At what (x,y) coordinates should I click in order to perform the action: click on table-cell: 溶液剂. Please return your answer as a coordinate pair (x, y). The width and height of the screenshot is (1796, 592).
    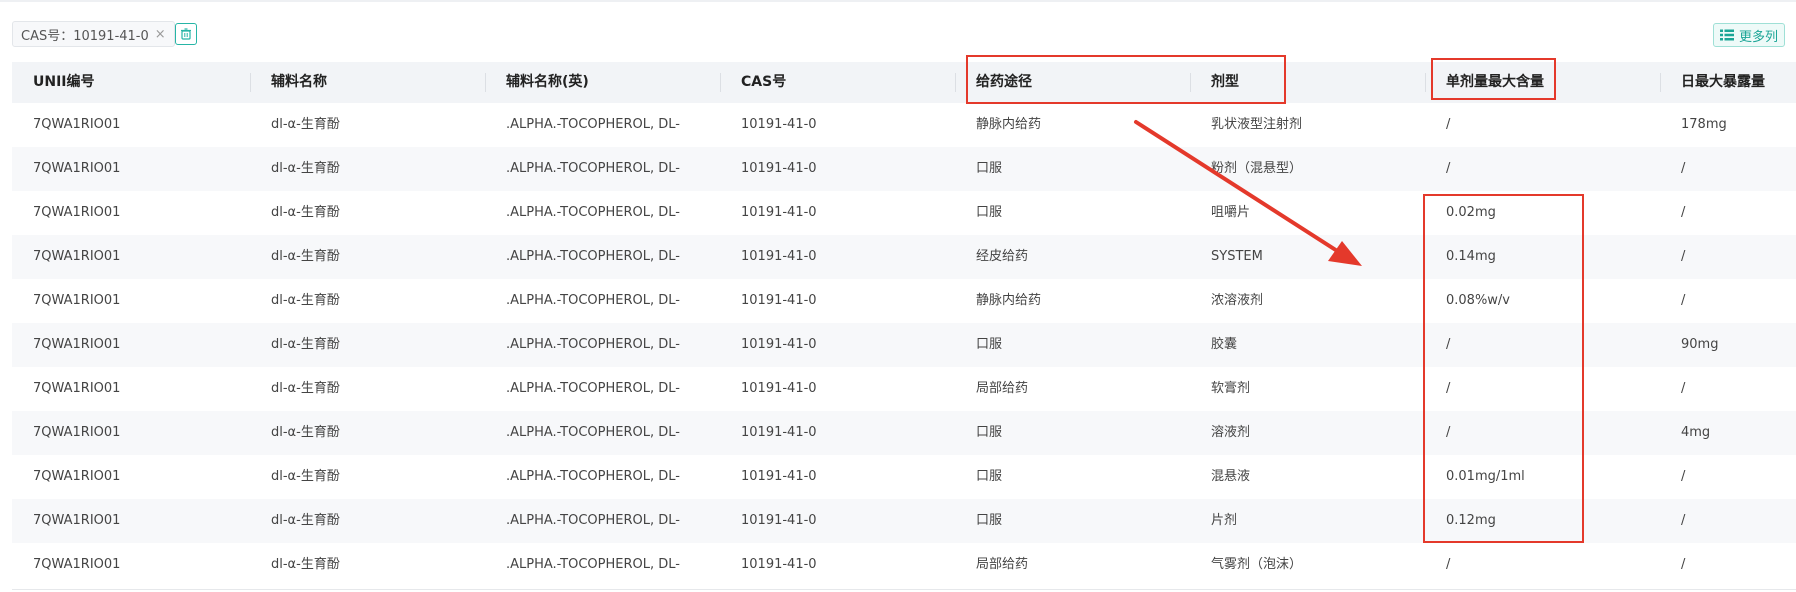
    Looking at the image, I should click on (1231, 432).